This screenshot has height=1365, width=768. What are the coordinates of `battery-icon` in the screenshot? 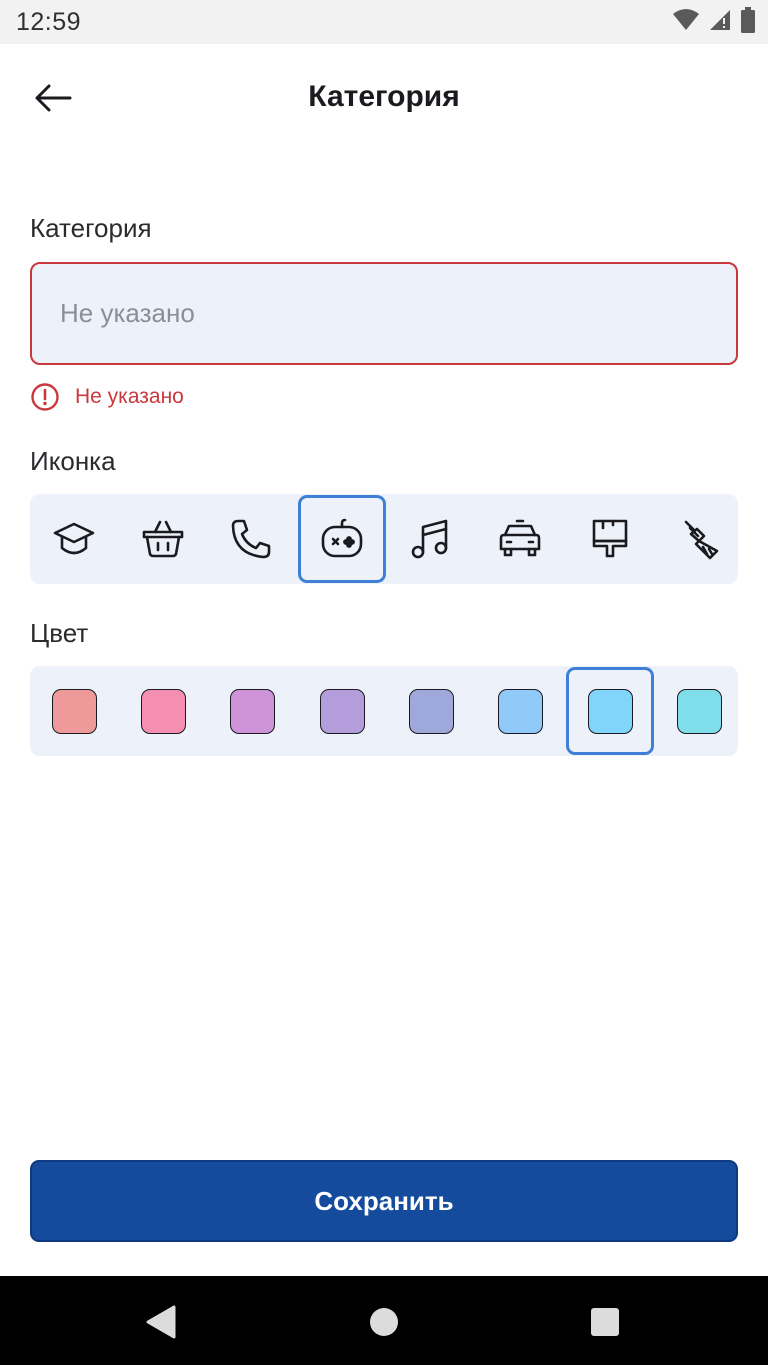 It's located at (748, 22).